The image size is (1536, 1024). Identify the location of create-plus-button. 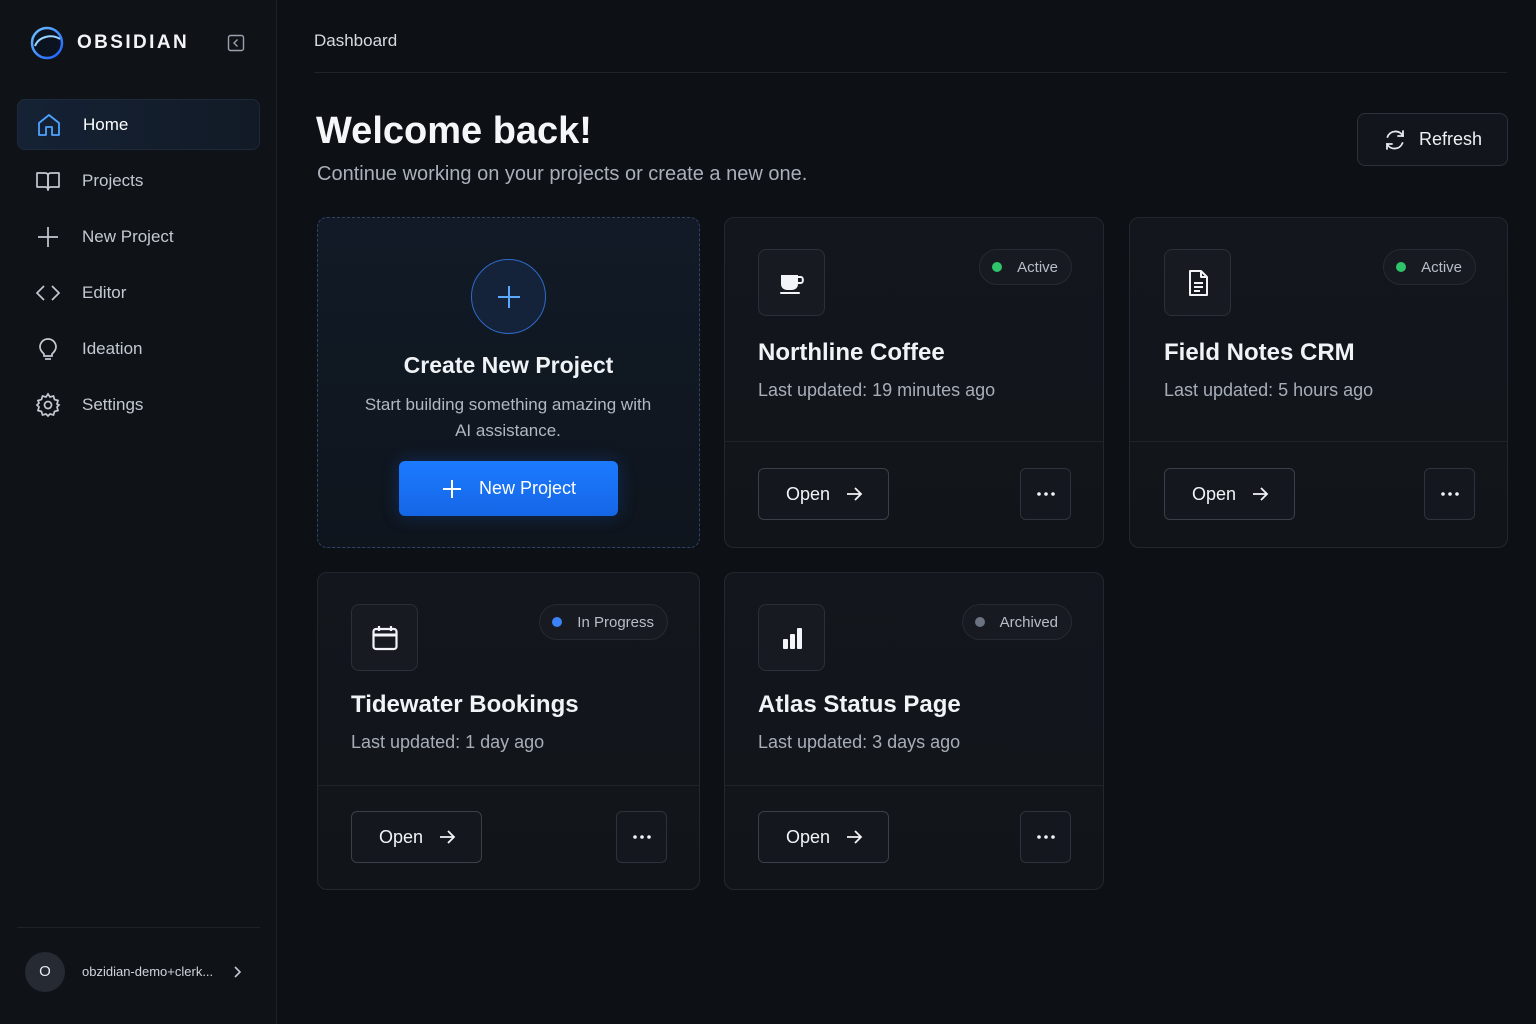
(508, 296).